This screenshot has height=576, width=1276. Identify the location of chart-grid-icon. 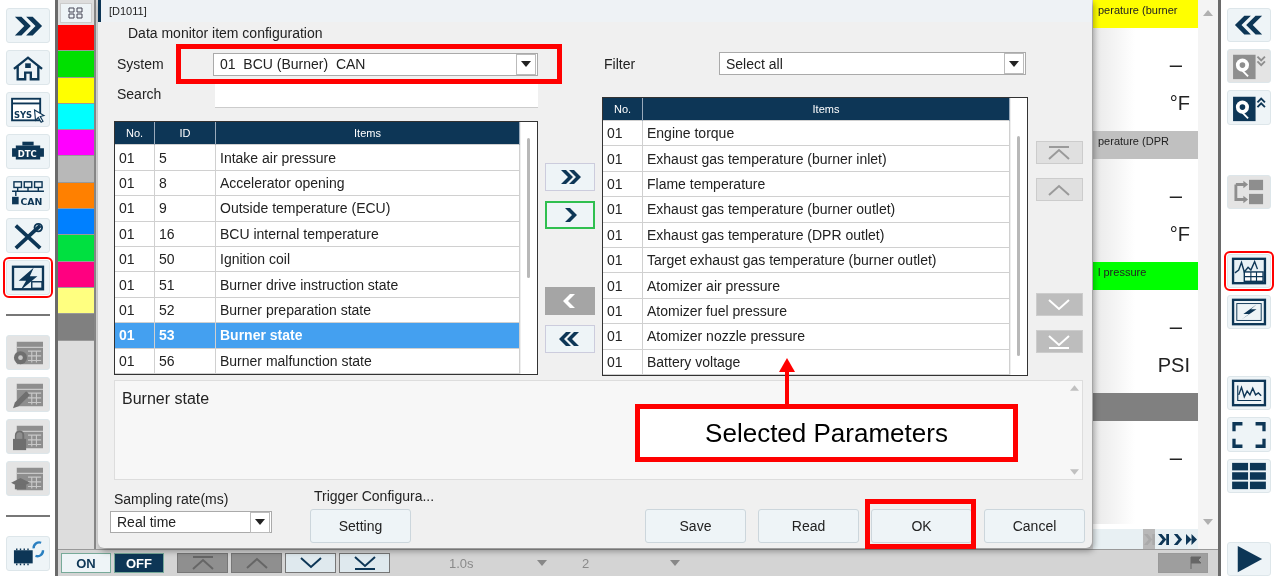
(1248, 270).